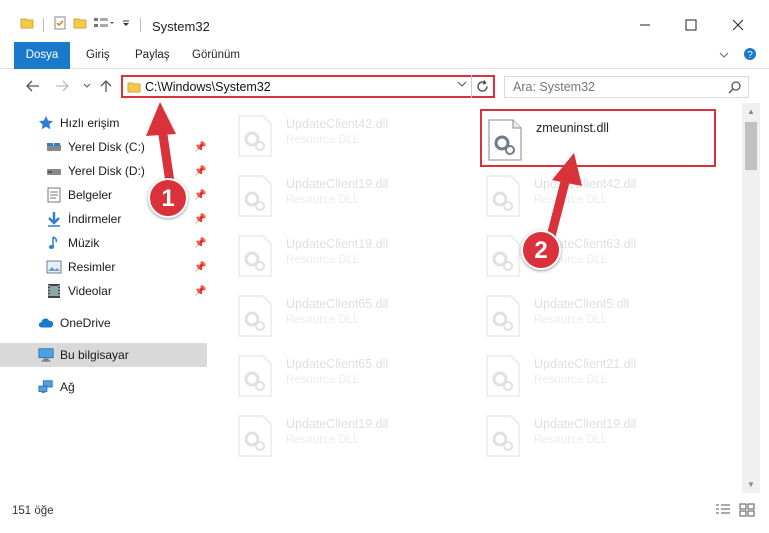 Image resolution: width=769 pixels, height=533 pixels. What do you see at coordinates (337, 124) in the screenshot?
I see `file-name: UpdateClient42.dll` at bounding box center [337, 124].